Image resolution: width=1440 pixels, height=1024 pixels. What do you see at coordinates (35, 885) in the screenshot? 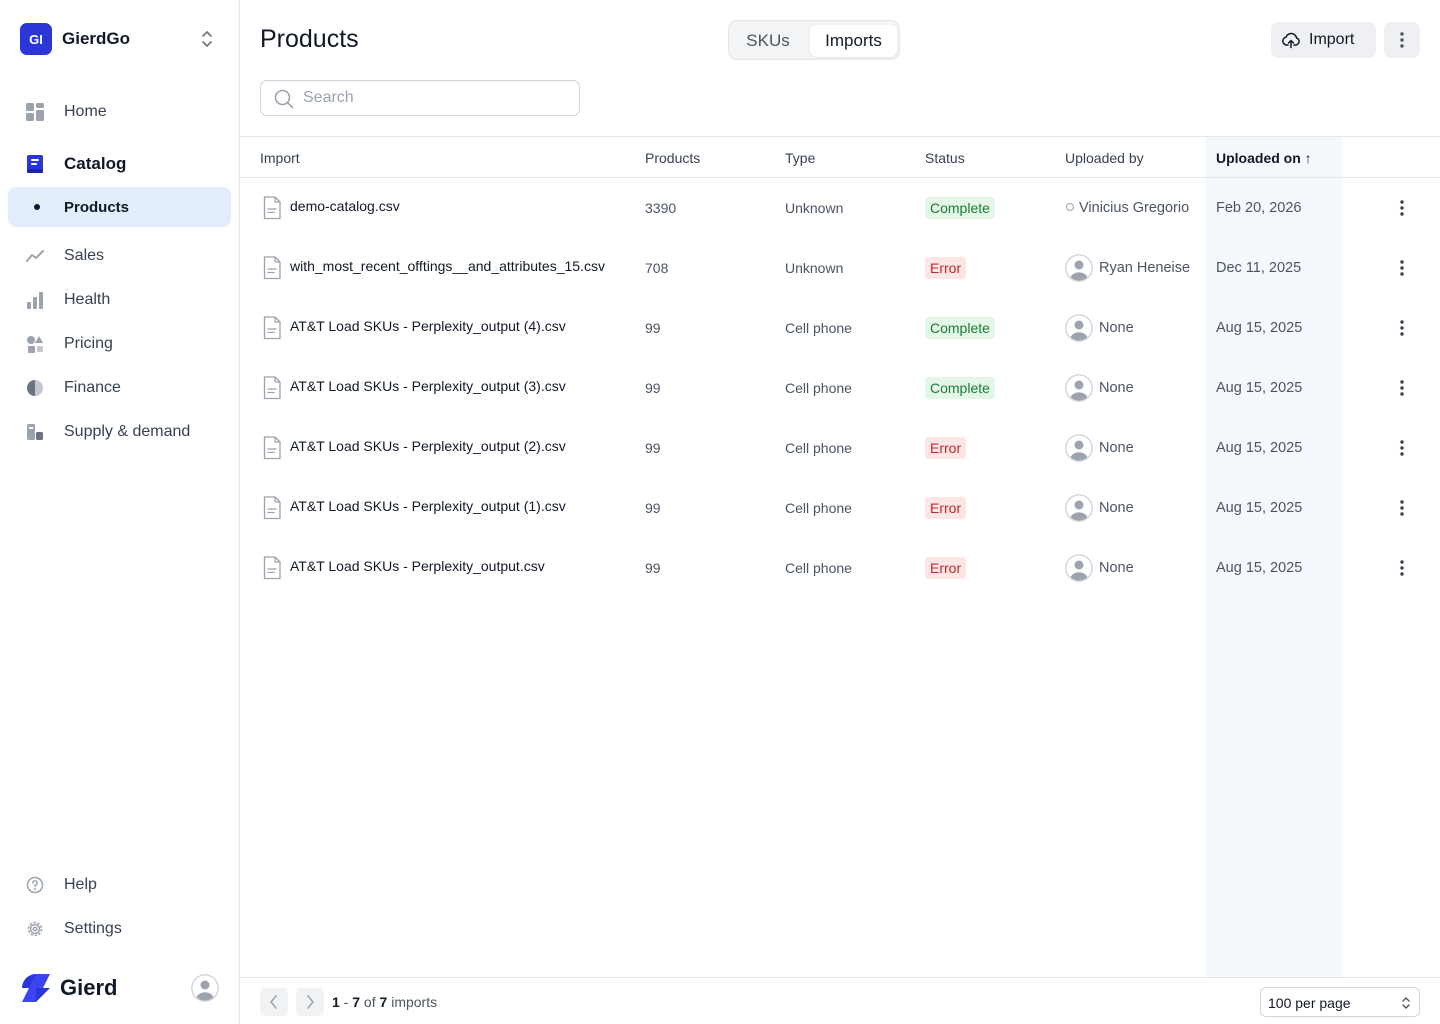
I see `help-circle-icon` at bounding box center [35, 885].